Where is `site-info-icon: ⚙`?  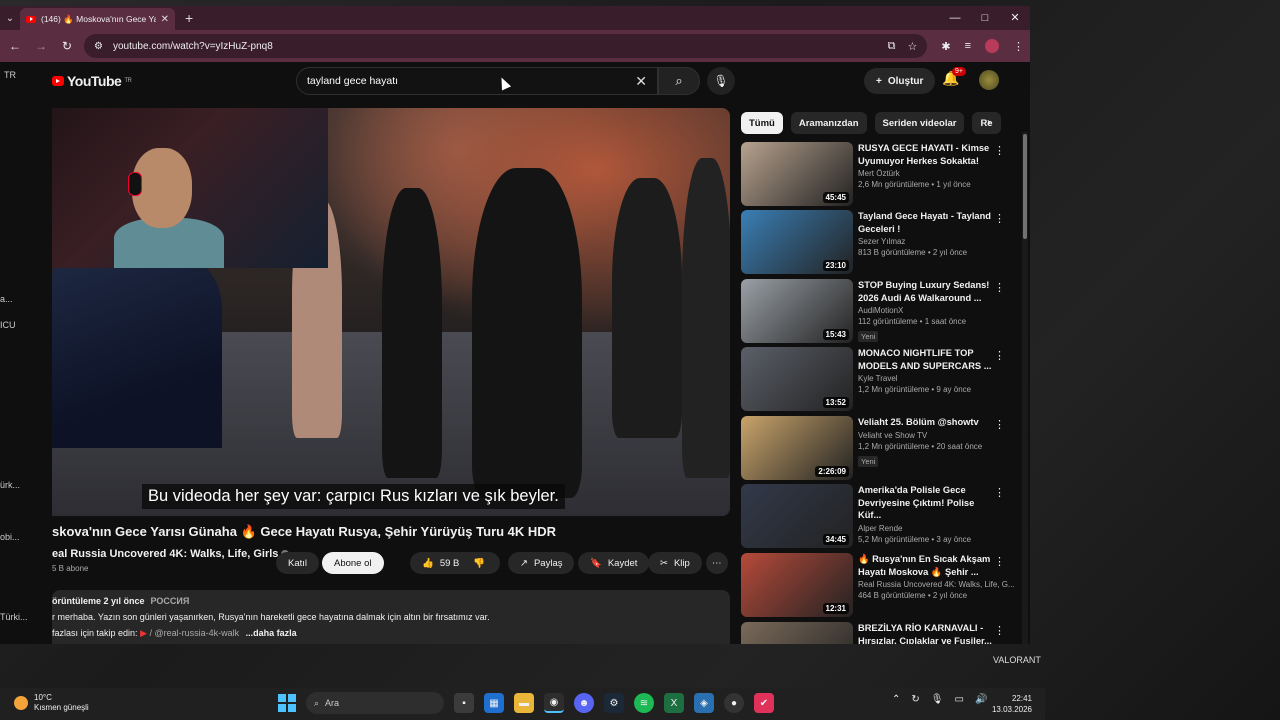 site-info-icon: ⚙ is located at coordinates (98, 46).